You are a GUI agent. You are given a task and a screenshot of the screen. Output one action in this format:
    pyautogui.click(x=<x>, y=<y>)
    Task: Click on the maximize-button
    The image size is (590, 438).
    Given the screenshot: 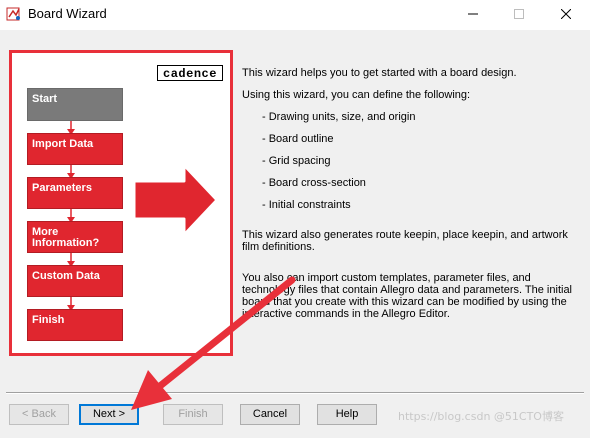 What is the action you would take?
    pyautogui.click(x=519, y=14)
    